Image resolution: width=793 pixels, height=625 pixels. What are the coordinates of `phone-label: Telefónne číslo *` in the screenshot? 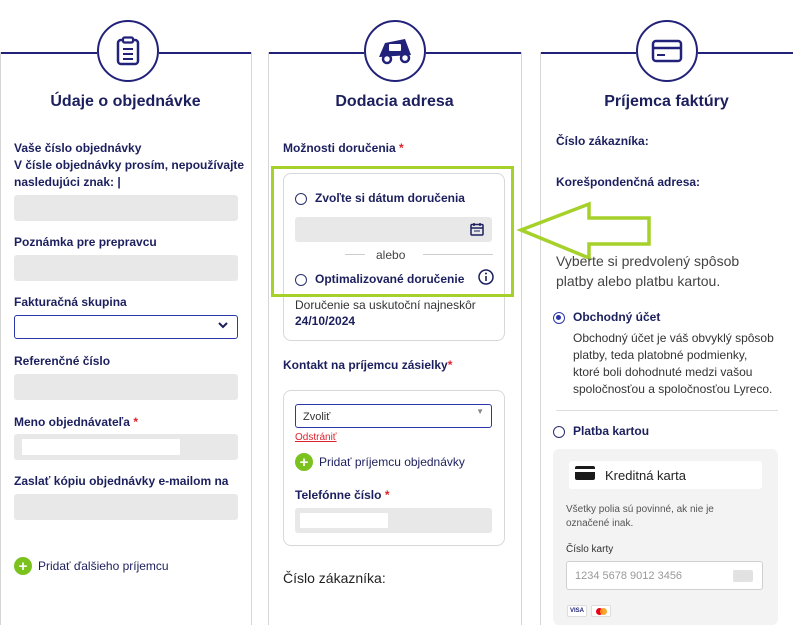 It's located at (342, 495).